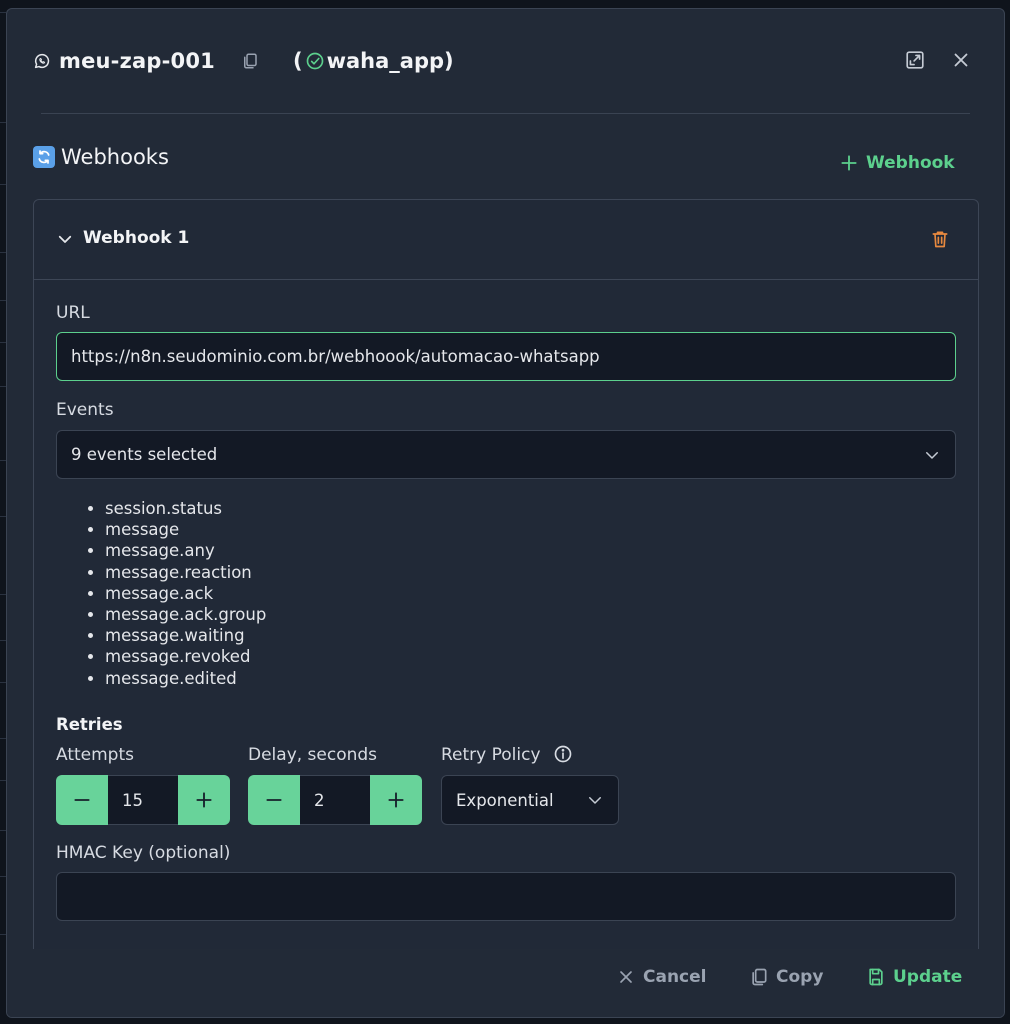 The width and height of the screenshot is (1010, 1024). What do you see at coordinates (506, 240) in the screenshot?
I see `webhook-card-header: Webhook 1` at bounding box center [506, 240].